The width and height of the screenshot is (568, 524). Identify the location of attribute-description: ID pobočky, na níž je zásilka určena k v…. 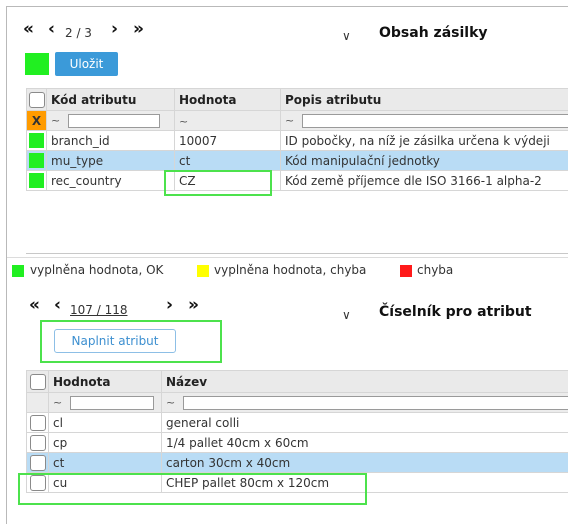
(424, 140).